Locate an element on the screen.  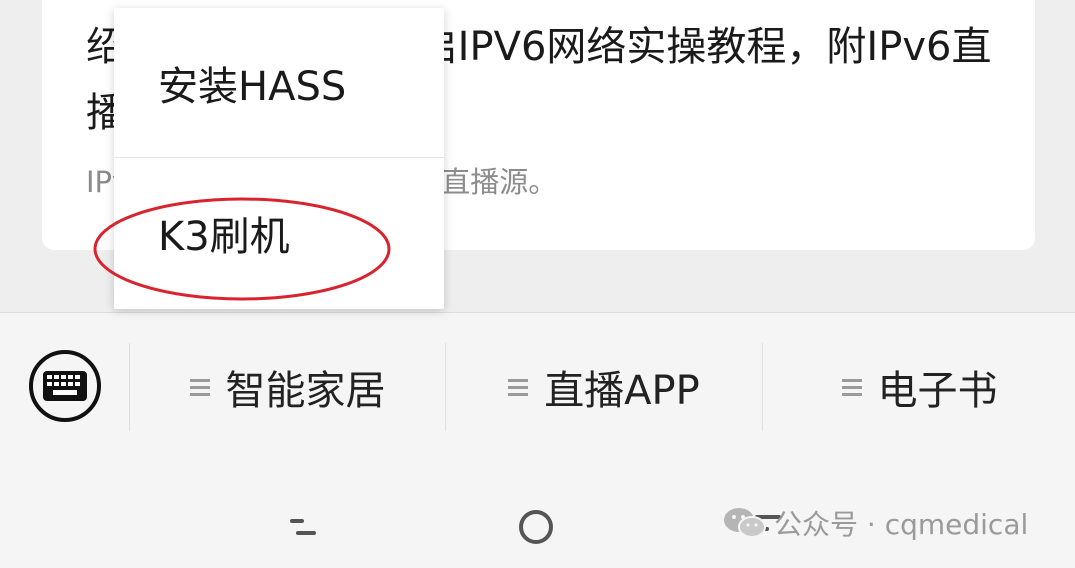
popup-item-label: 安装HASS is located at coordinates (252, 86).